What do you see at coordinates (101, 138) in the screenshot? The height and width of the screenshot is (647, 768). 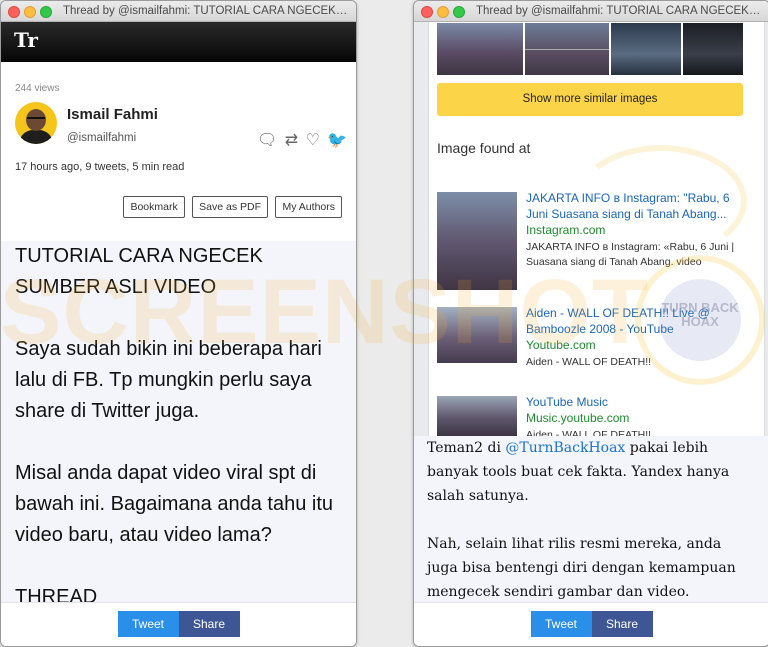 I see `author-handle: @ismailfahmi` at bounding box center [101, 138].